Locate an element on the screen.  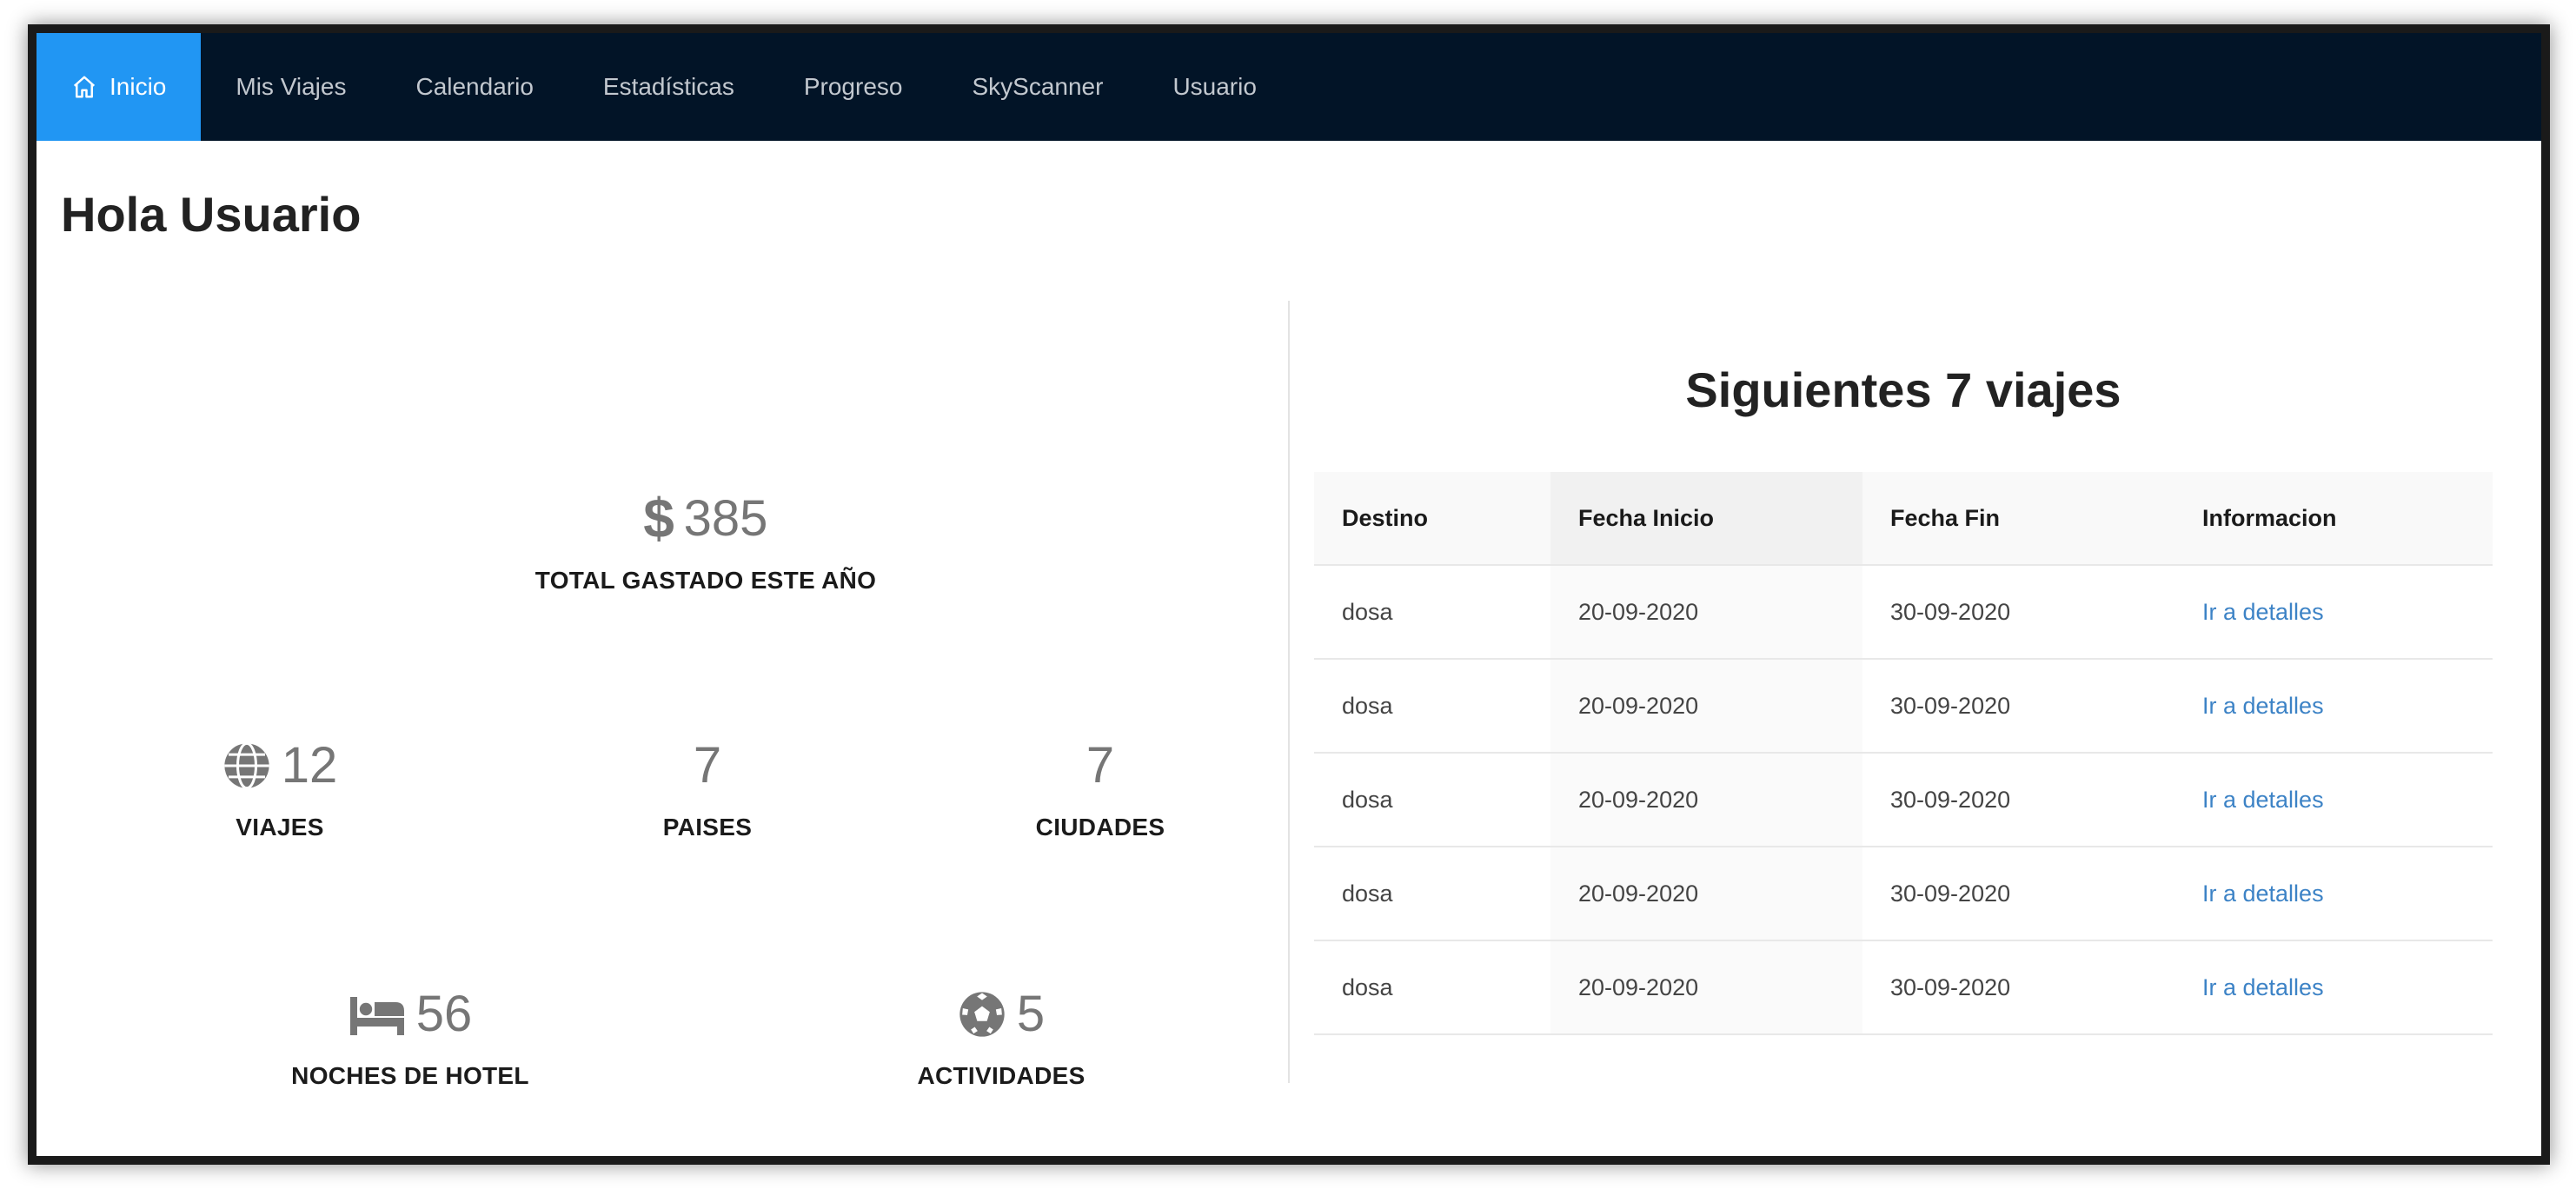
soccer-ball-icon is located at coordinates (982, 1014).